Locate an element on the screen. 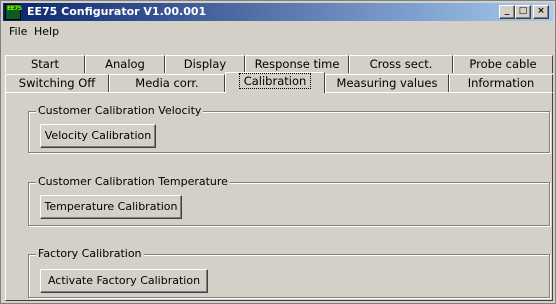 This screenshot has width=556, height=304. maximize-button: □ is located at coordinates (523, 12).